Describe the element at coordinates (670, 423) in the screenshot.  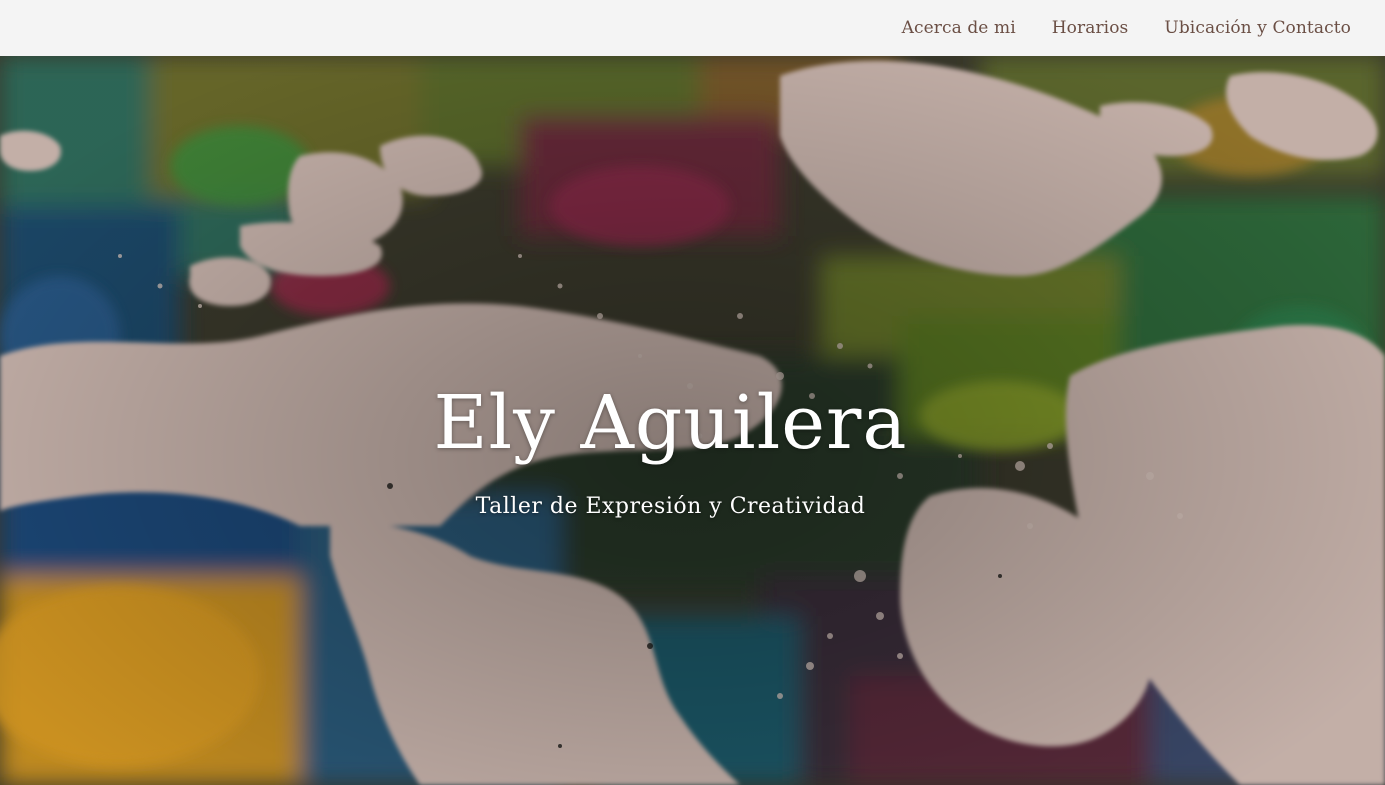
I see `site-title: Ely Aguilera` at that location.